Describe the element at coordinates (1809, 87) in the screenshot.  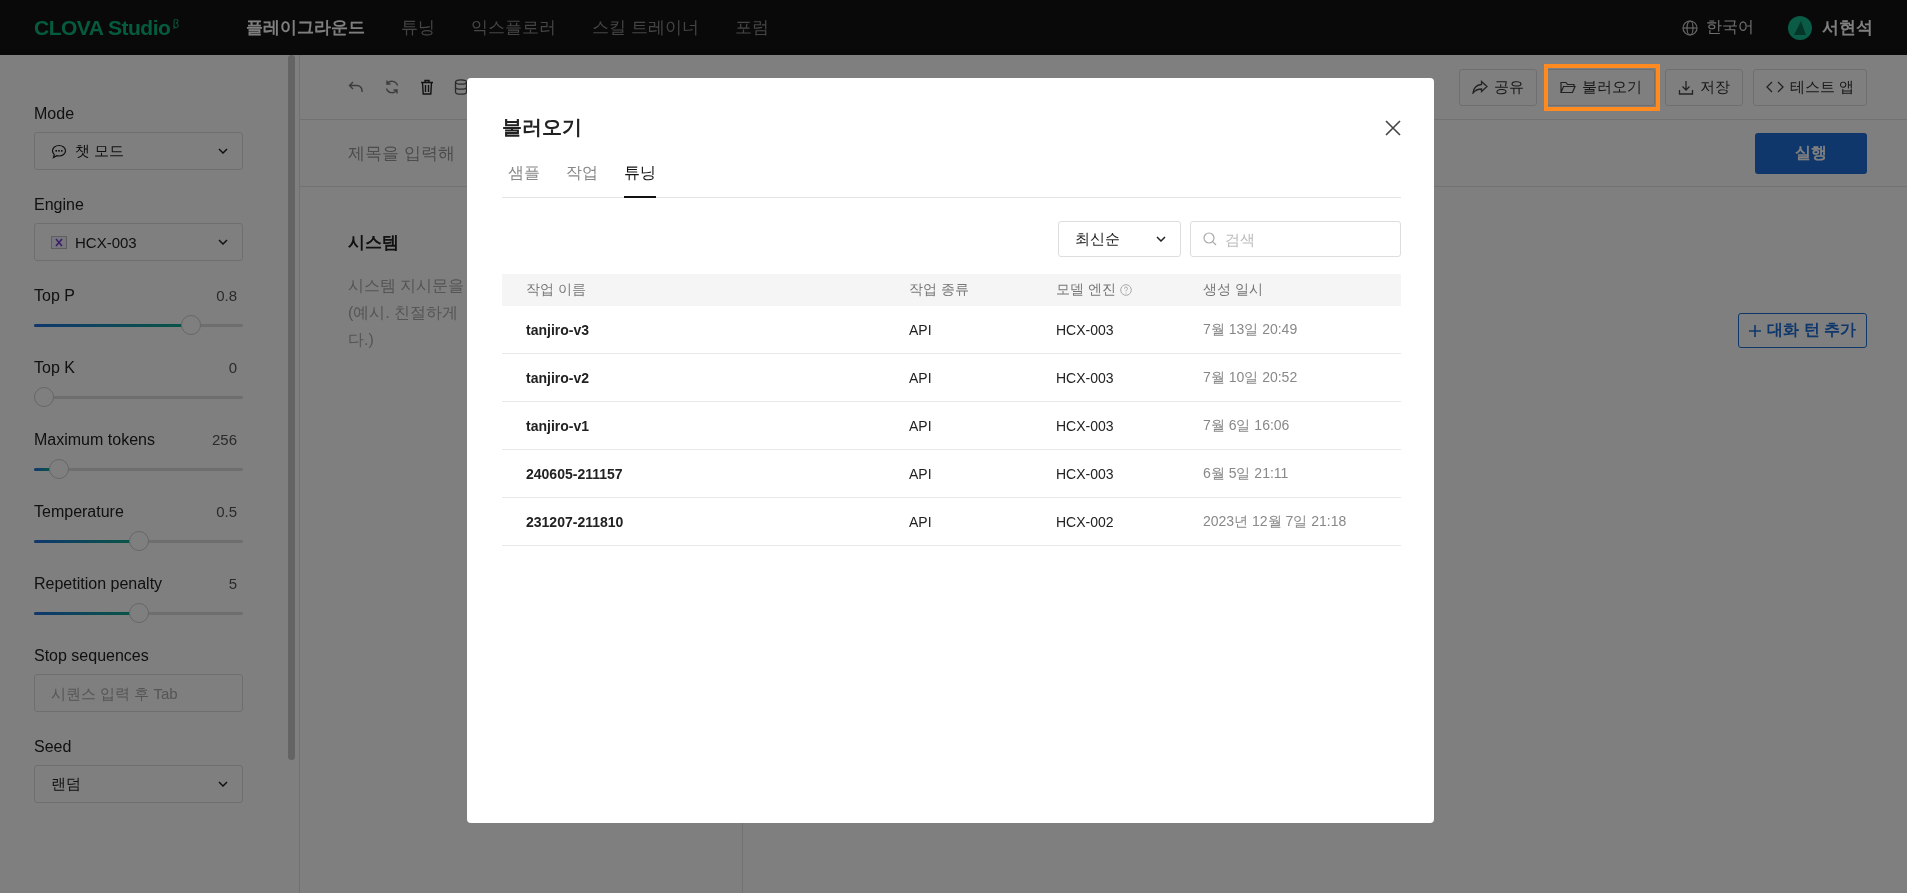
I see `toolbar-button: 테스트 앱` at that location.